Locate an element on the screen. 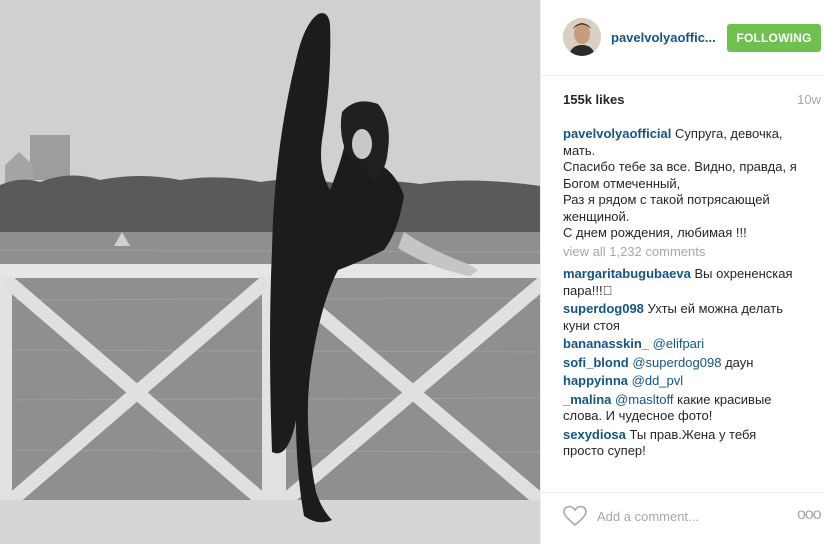 Image resolution: width=824 pixels, height=544 pixels. caption-username: pavelvolyaofficial is located at coordinates (617, 133).